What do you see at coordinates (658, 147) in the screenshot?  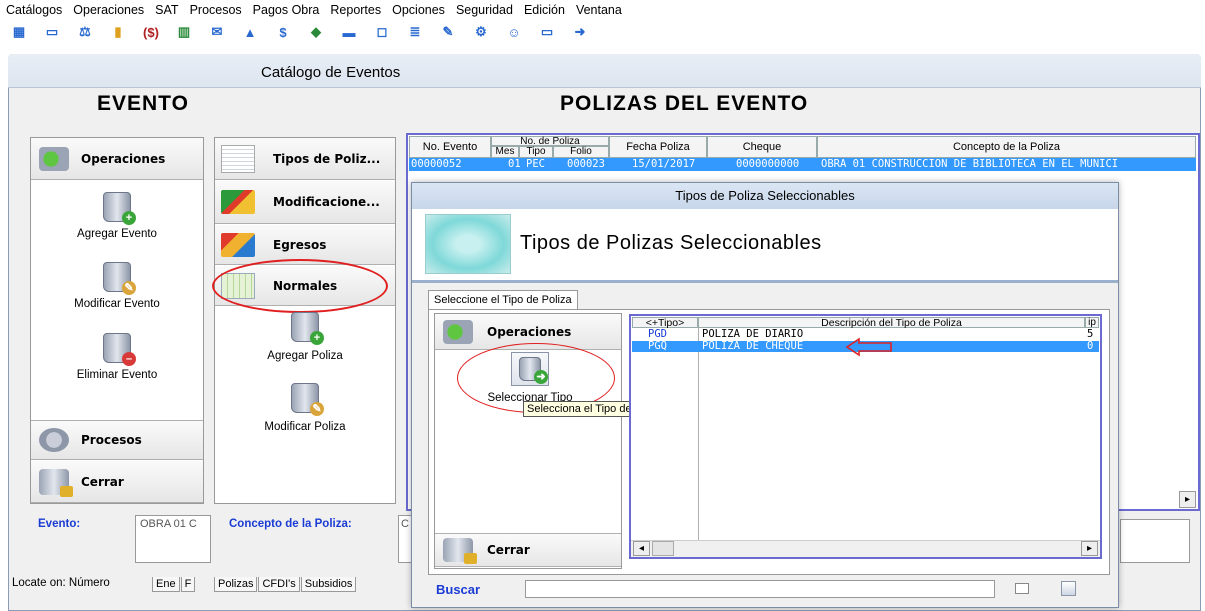 I see `col-fecha: Fecha Poliza` at bounding box center [658, 147].